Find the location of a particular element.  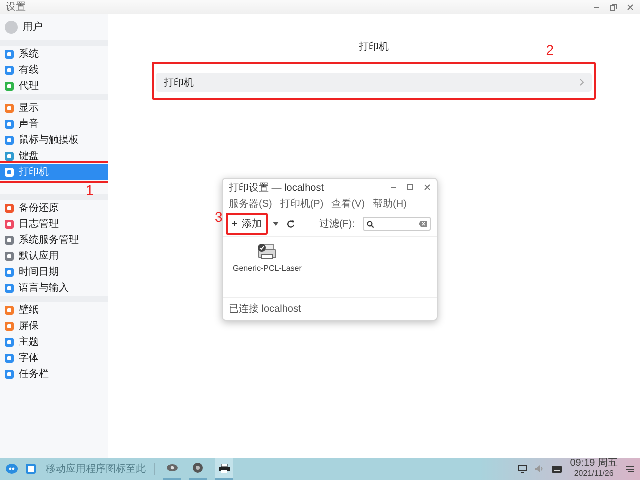

sidebar-item: 主题 is located at coordinates (54, 342).